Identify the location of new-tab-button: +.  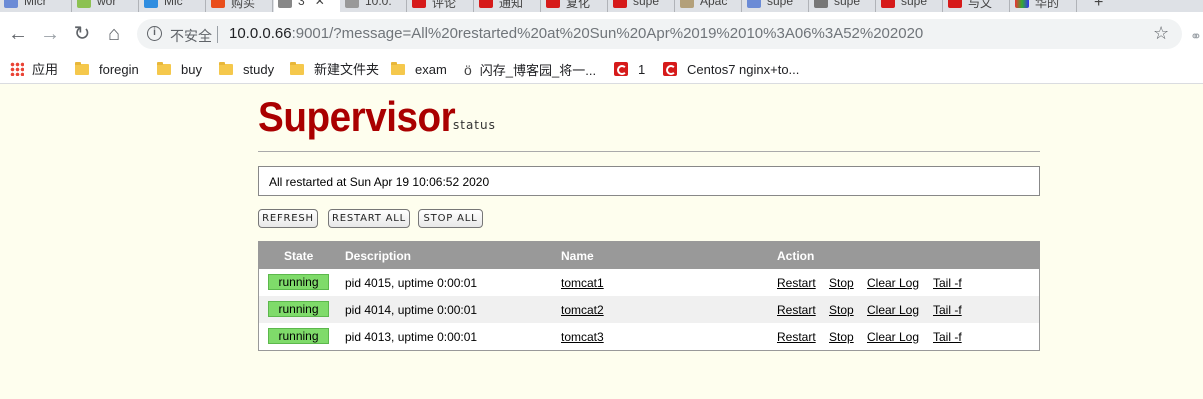
(1105, 6).